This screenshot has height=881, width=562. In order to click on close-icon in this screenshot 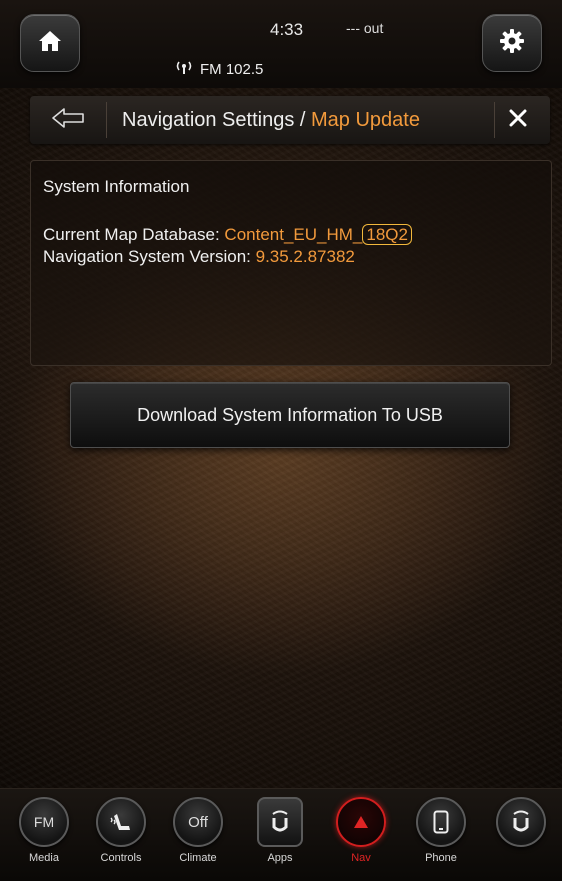, I will do `click(518, 120)`.